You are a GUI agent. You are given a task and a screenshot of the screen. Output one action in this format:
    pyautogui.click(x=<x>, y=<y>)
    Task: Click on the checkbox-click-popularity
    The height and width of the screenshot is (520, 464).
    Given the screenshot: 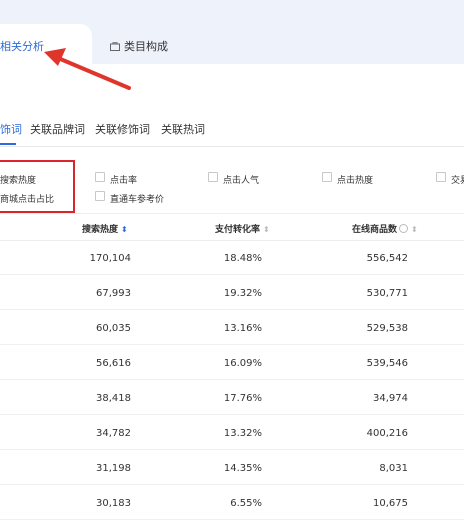 What is the action you would take?
    pyautogui.click(x=213, y=177)
    